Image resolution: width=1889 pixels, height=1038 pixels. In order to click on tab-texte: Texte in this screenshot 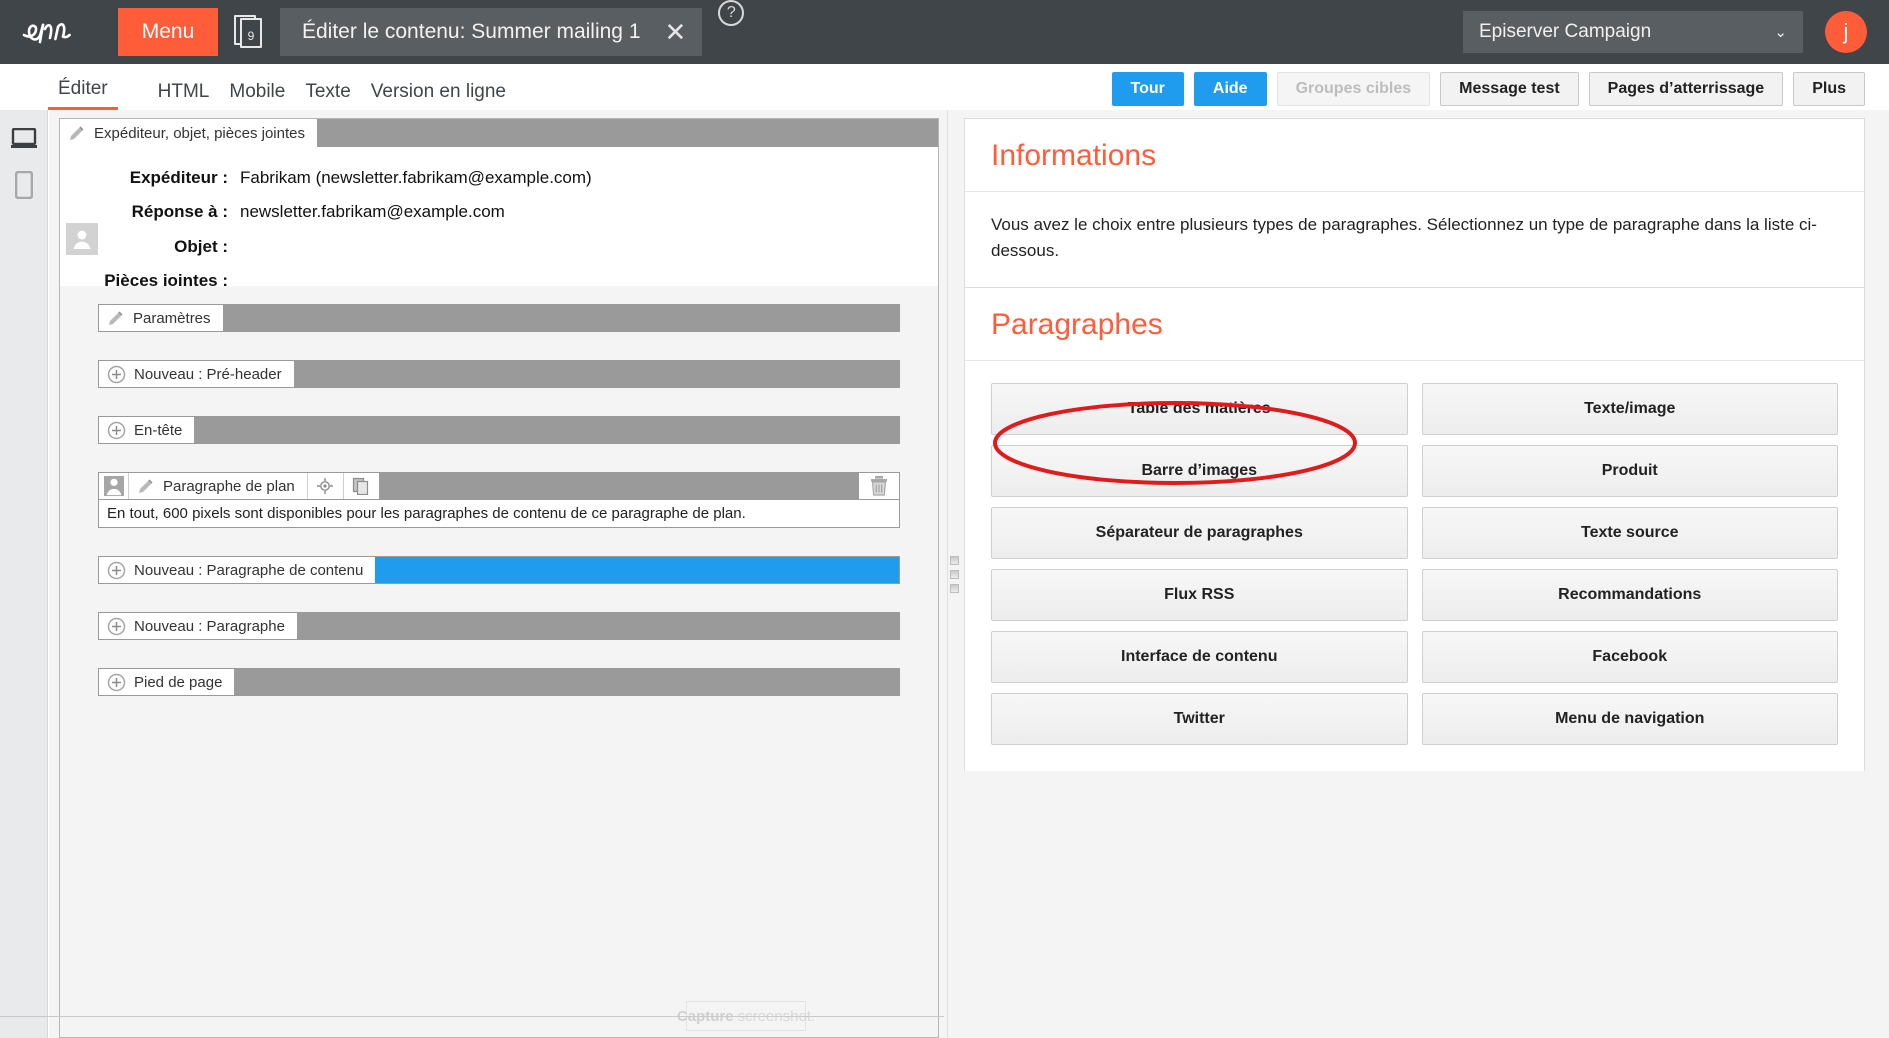, I will do `click(327, 95)`.